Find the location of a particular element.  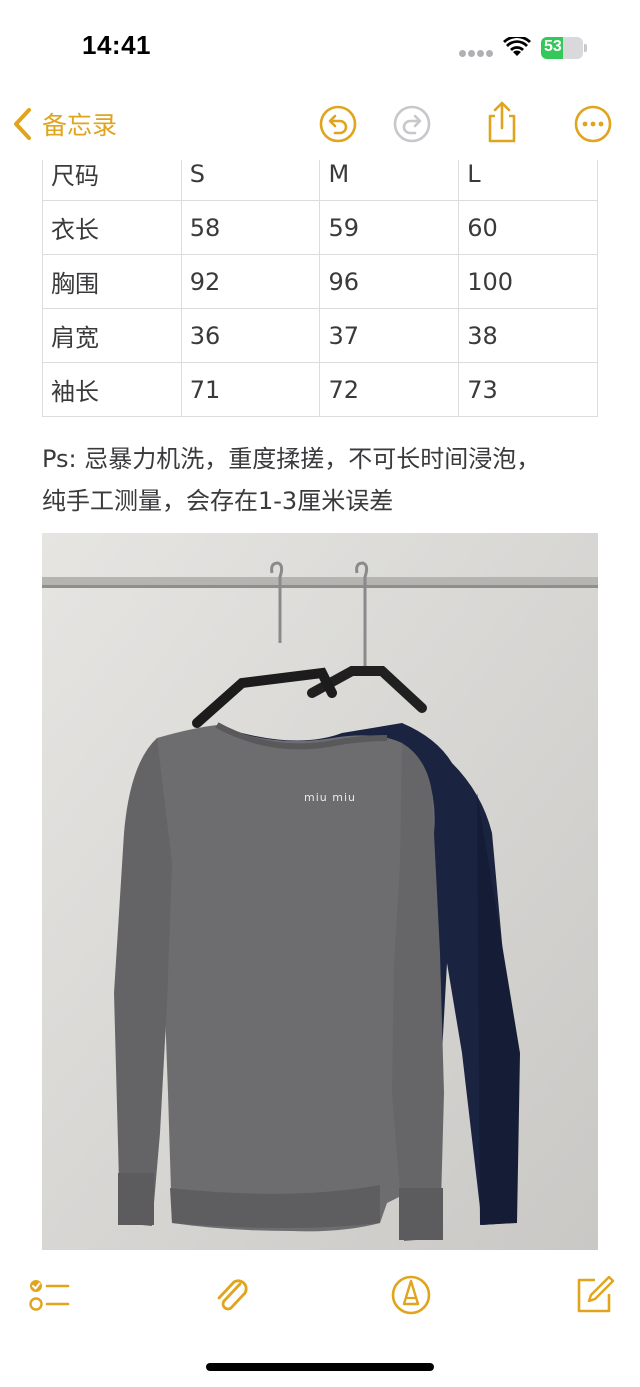

note-line-2: 纯手工测量，会存在1-3厘米误差 is located at coordinates (218, 501).